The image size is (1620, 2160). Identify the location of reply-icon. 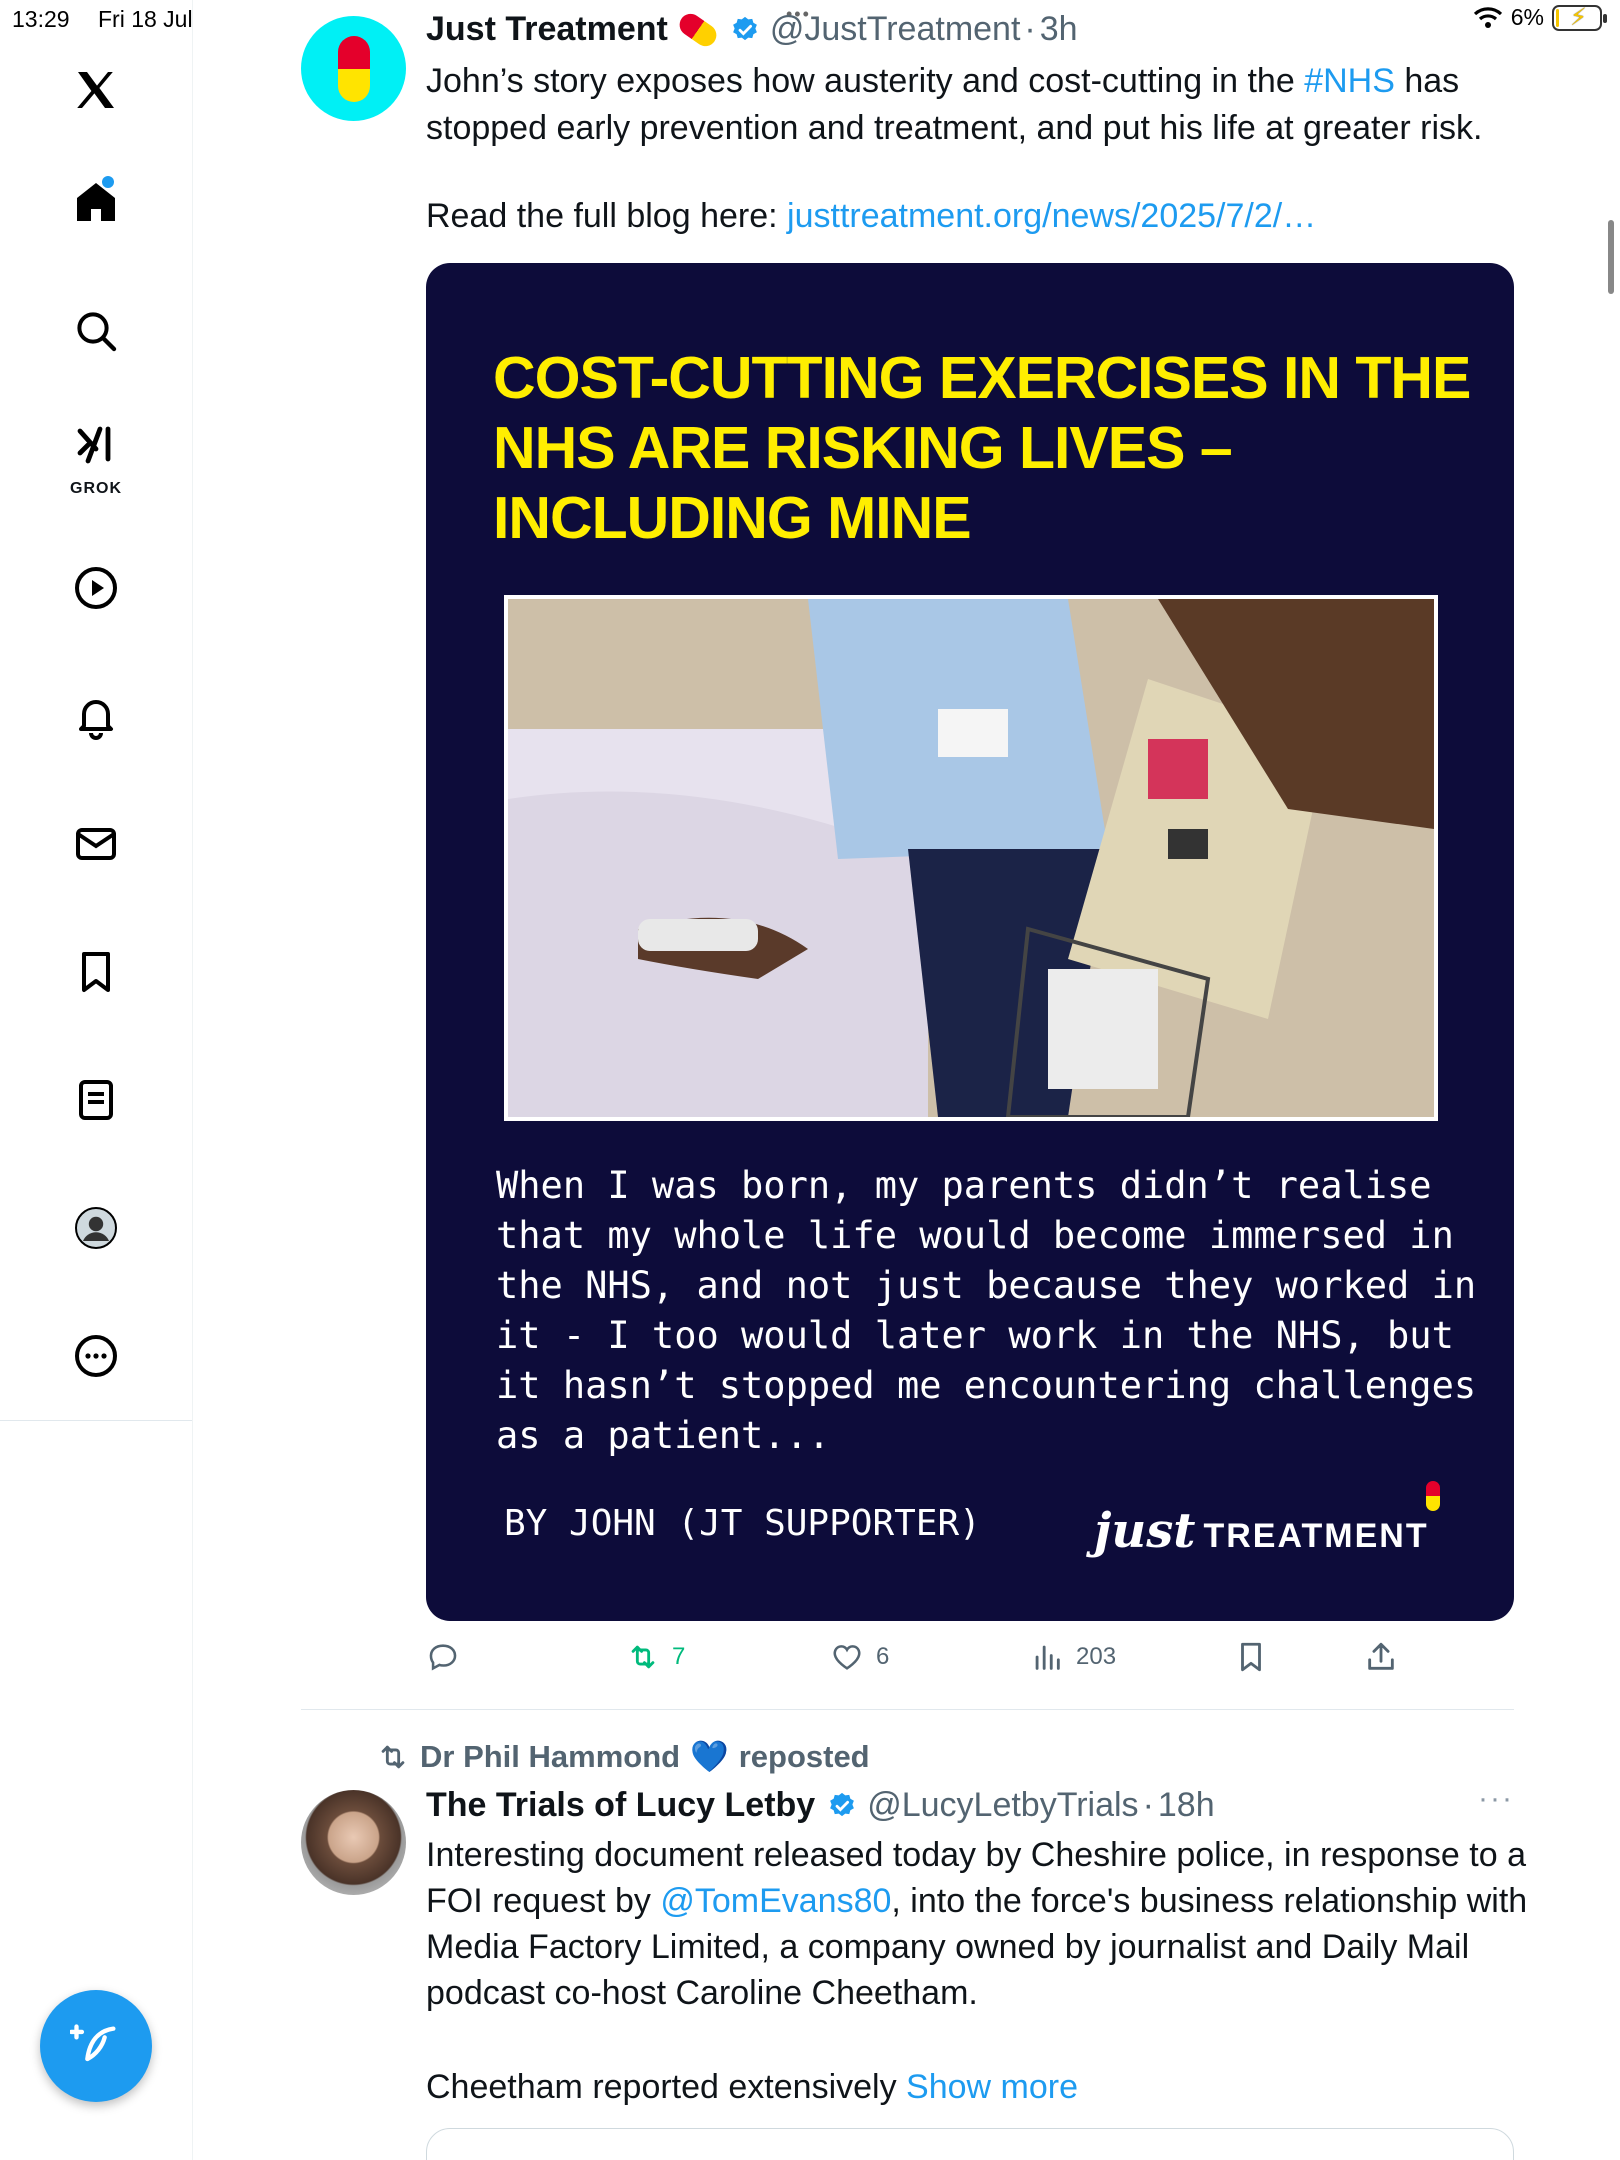
(443, 1657).